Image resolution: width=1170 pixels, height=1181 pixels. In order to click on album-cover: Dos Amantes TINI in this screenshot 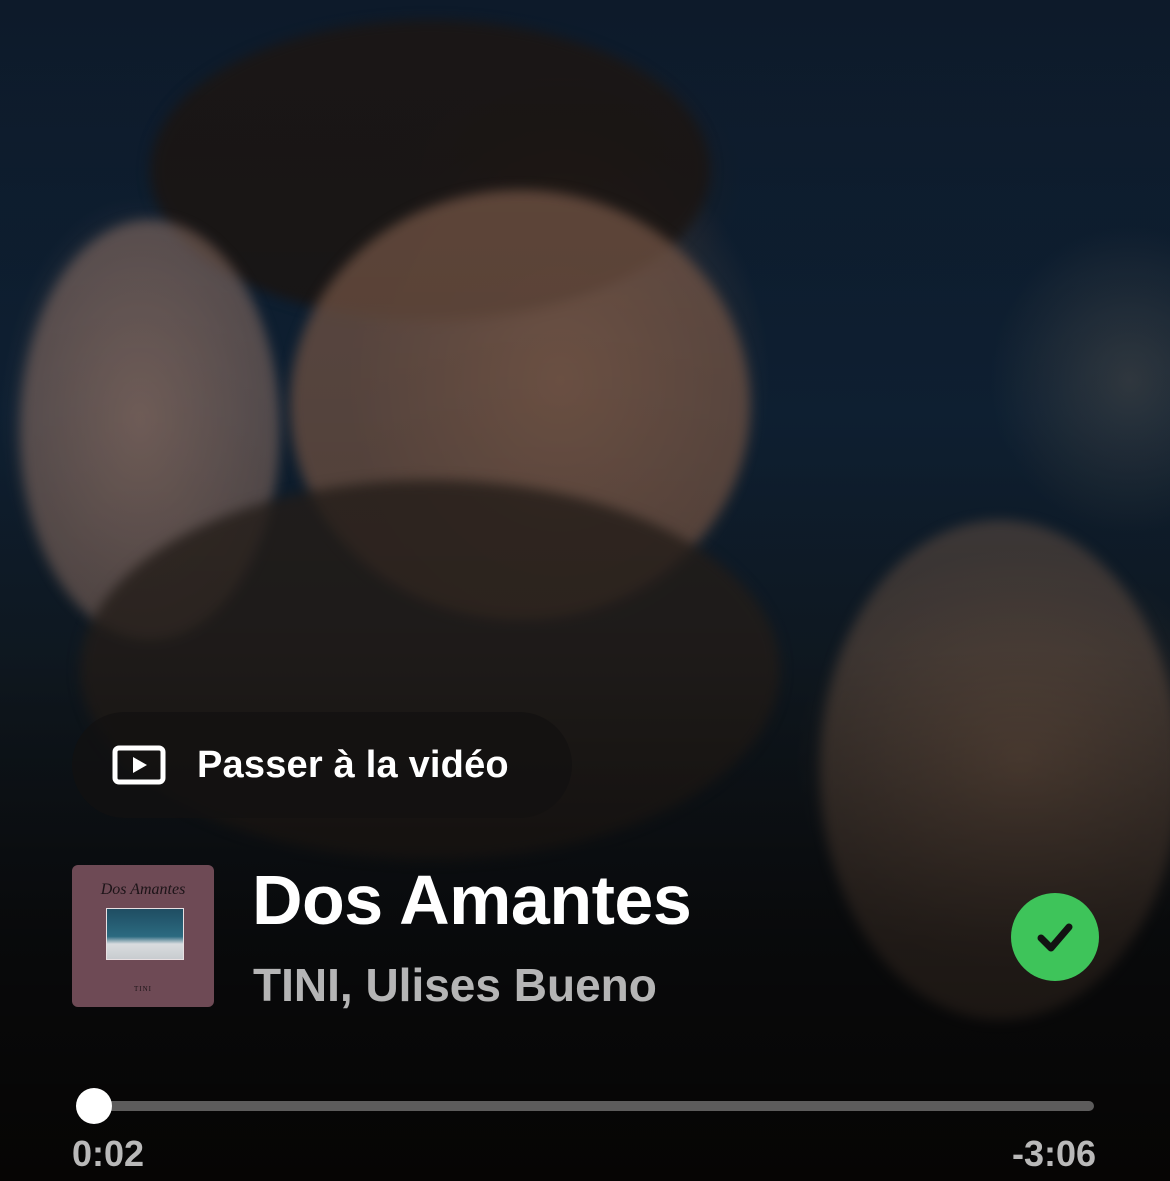, I will do `click(143, 936)`.